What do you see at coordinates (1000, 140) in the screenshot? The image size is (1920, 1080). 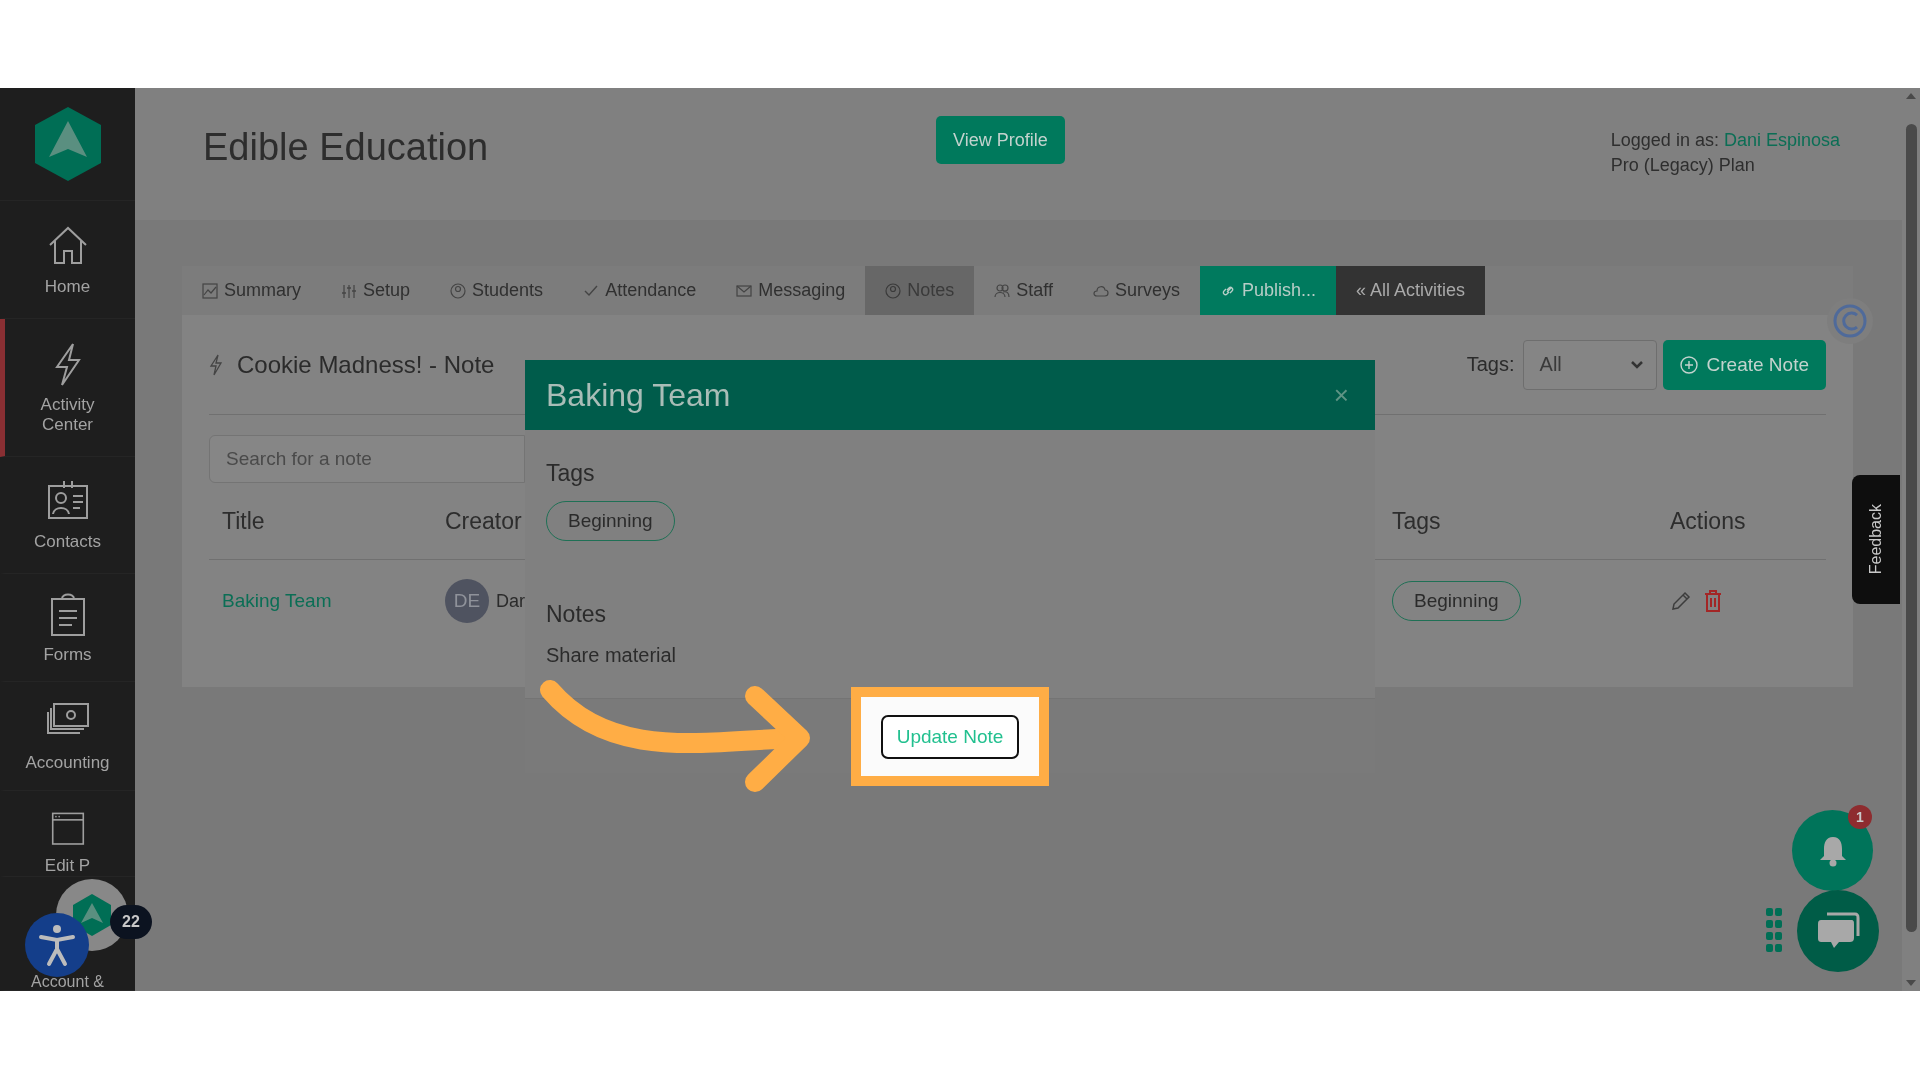 I see `view-profile-button: View Profile` at bounding box center [1000, 140].